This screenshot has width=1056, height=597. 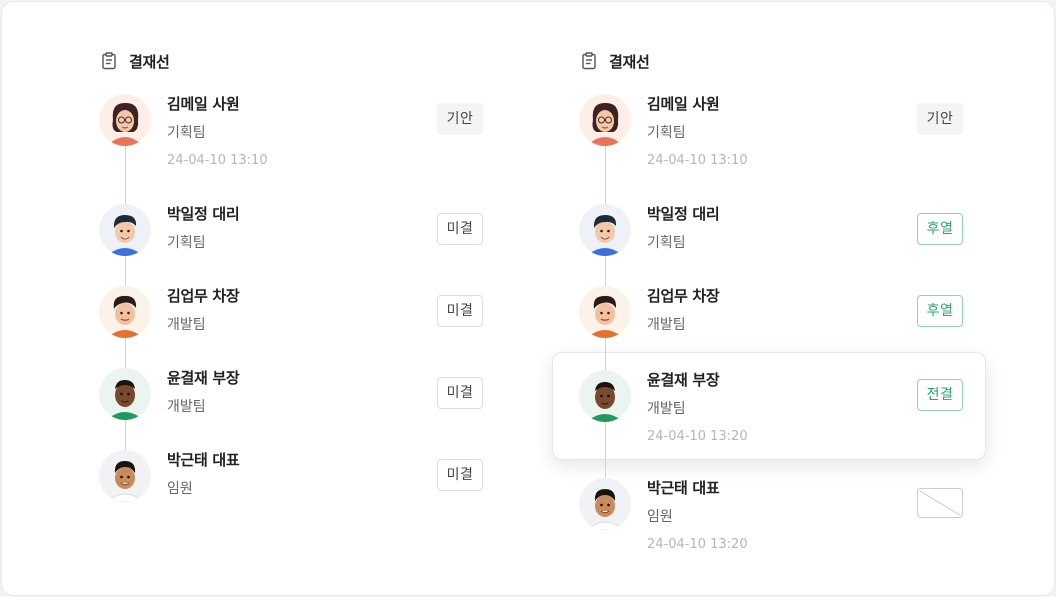 I want to click on skipped-stamp-badge, so click(x=940, y=503).